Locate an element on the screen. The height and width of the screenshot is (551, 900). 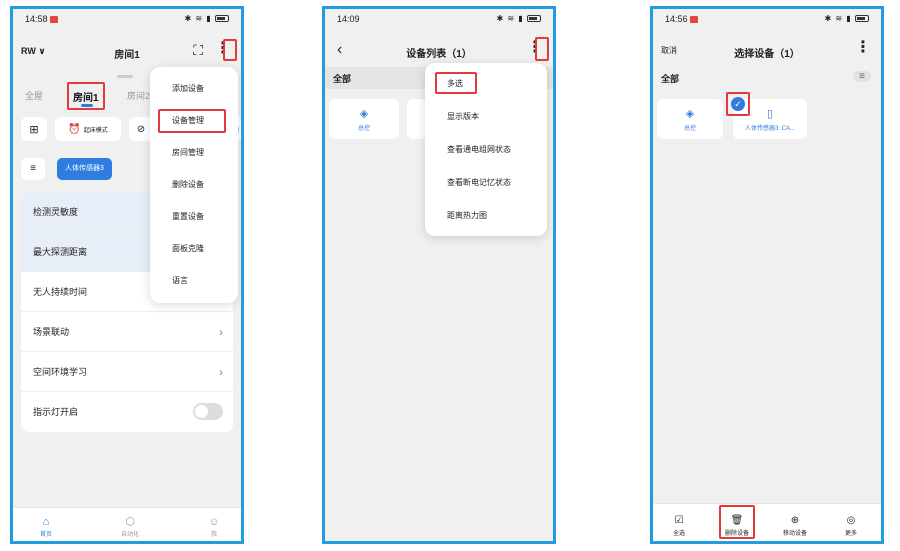
row-label: 空间环境学习 is located at coordinates (60, 372).